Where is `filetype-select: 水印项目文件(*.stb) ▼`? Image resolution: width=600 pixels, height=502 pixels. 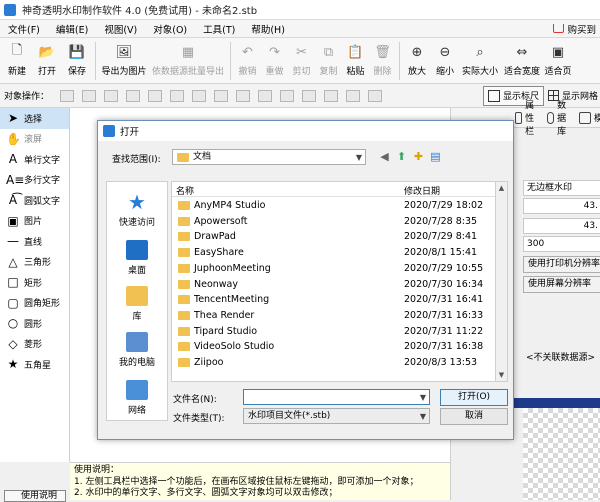 filetype-select: 水印项目文件(*.stb) ▼ is located at coordinates (336, 416).